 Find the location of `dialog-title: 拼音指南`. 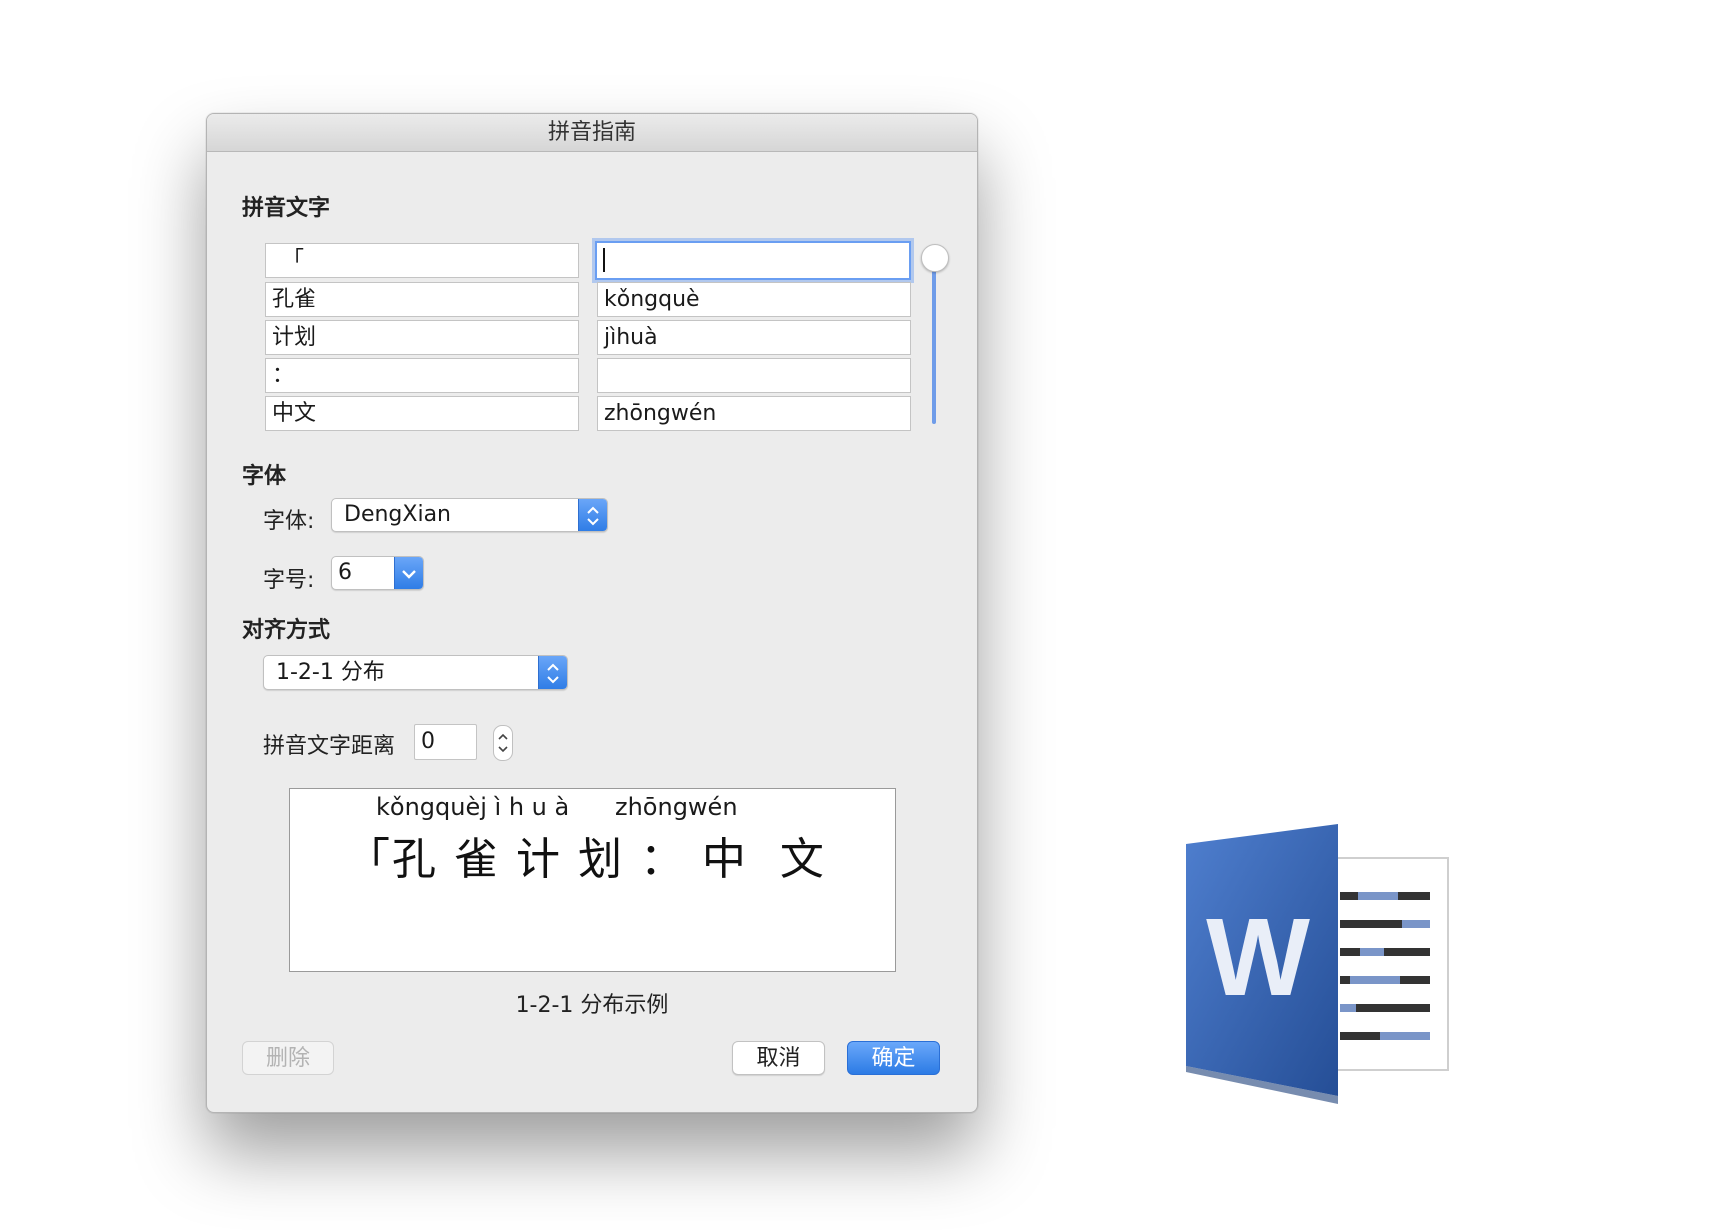

dialog-title: 拼音指南 is located at coordinates (592, 133).